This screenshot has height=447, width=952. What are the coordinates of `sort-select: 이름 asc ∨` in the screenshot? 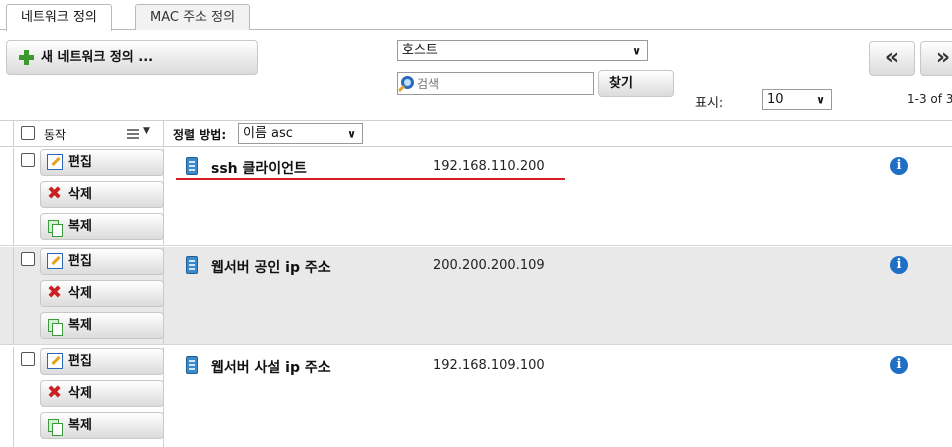 It's located at (300, 133).